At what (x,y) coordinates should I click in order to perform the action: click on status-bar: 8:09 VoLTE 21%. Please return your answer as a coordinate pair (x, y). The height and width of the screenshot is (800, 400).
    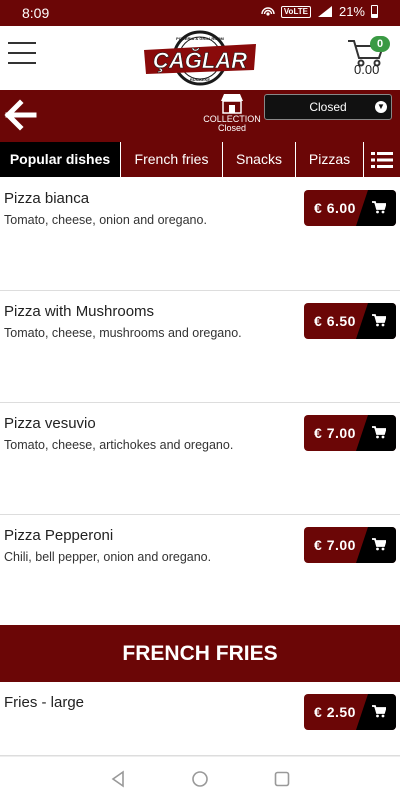
    Looking at the image, I should click on (200, 13).